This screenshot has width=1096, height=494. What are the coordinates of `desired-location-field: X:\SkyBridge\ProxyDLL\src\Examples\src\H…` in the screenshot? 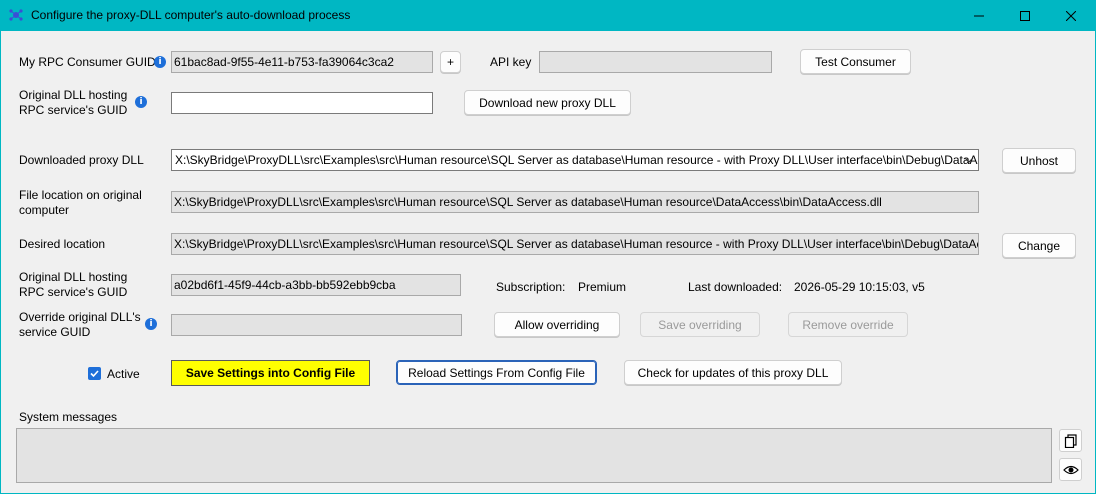 It's located at (575, 244).